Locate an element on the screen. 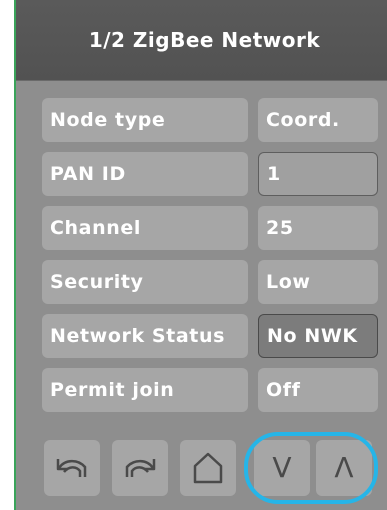  pan-id-label: PAN ID is located at coordinates (145, 174).